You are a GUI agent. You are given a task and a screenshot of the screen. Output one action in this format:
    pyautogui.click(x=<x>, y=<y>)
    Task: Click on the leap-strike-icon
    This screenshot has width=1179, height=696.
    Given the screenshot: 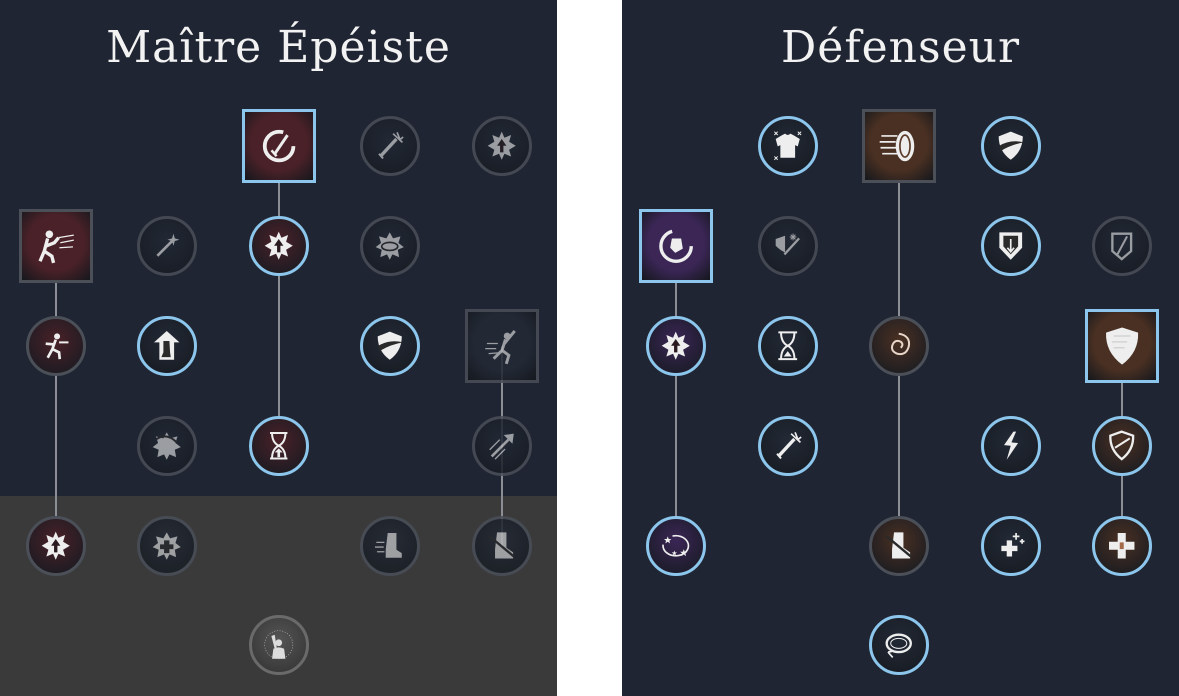 What is the action you would take?
    pyautogui.click(x=500, y=347)
    